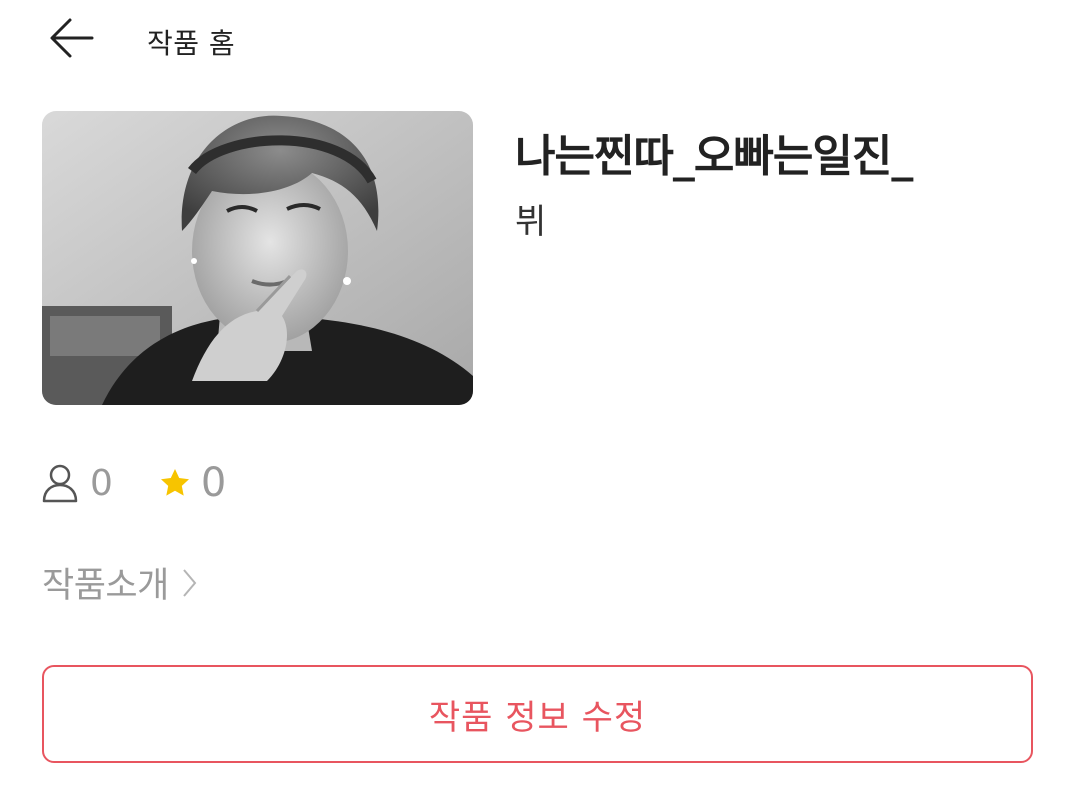 The image size is (1080, 810). Describe the element at coordinates (540, 40) in the screenshot. I see `top-bar: 작품 홈` at that location.